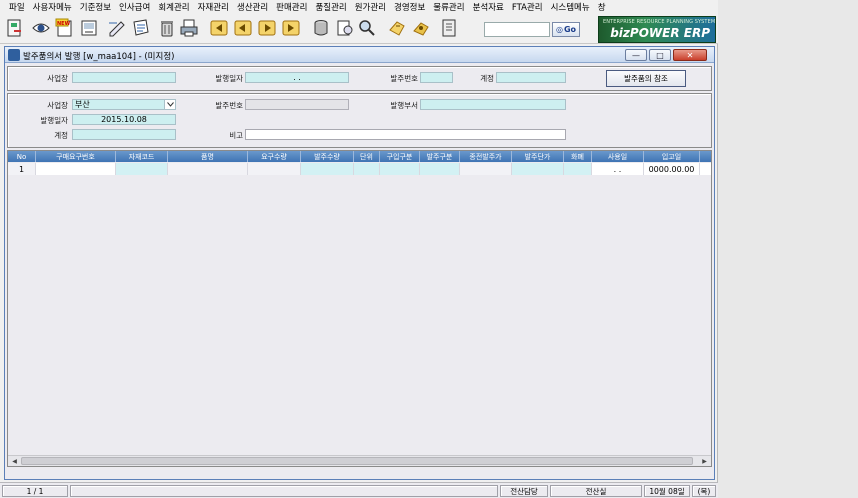 The height and width of the screenshot is (498, 858). Describe the element at coordinates (405, 134) in the screenshot. I see `remark-field` at that location.